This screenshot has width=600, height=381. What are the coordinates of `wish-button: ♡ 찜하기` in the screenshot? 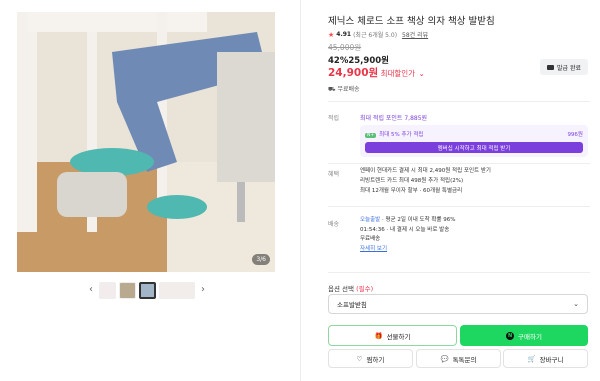 It's located at (370, 358).